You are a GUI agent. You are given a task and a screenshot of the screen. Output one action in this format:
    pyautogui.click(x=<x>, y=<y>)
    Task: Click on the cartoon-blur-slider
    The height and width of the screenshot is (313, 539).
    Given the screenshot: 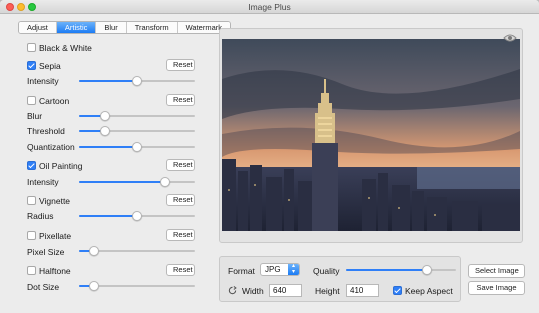 What is the action you would take?
    pyautogui.click(x=137, y=116)
    